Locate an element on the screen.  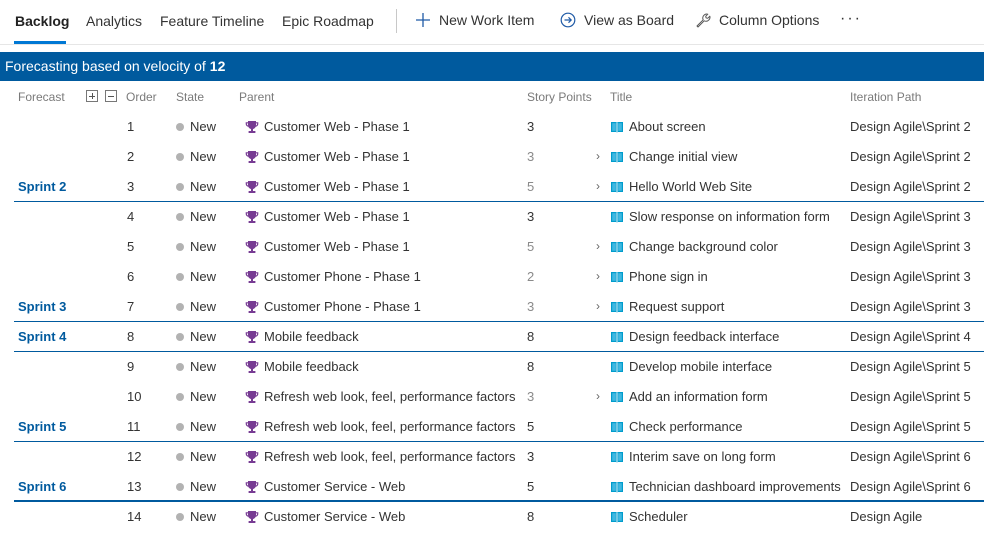
column-options-button: Column Options is located at coordinates (757, 20).